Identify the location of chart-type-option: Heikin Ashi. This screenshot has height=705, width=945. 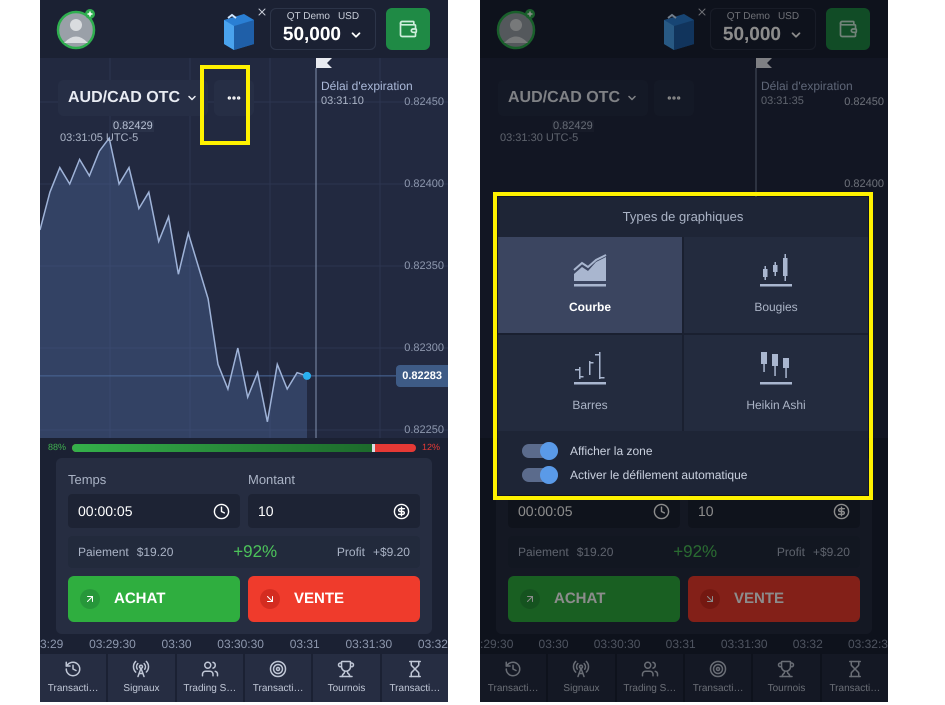
(776, 383).